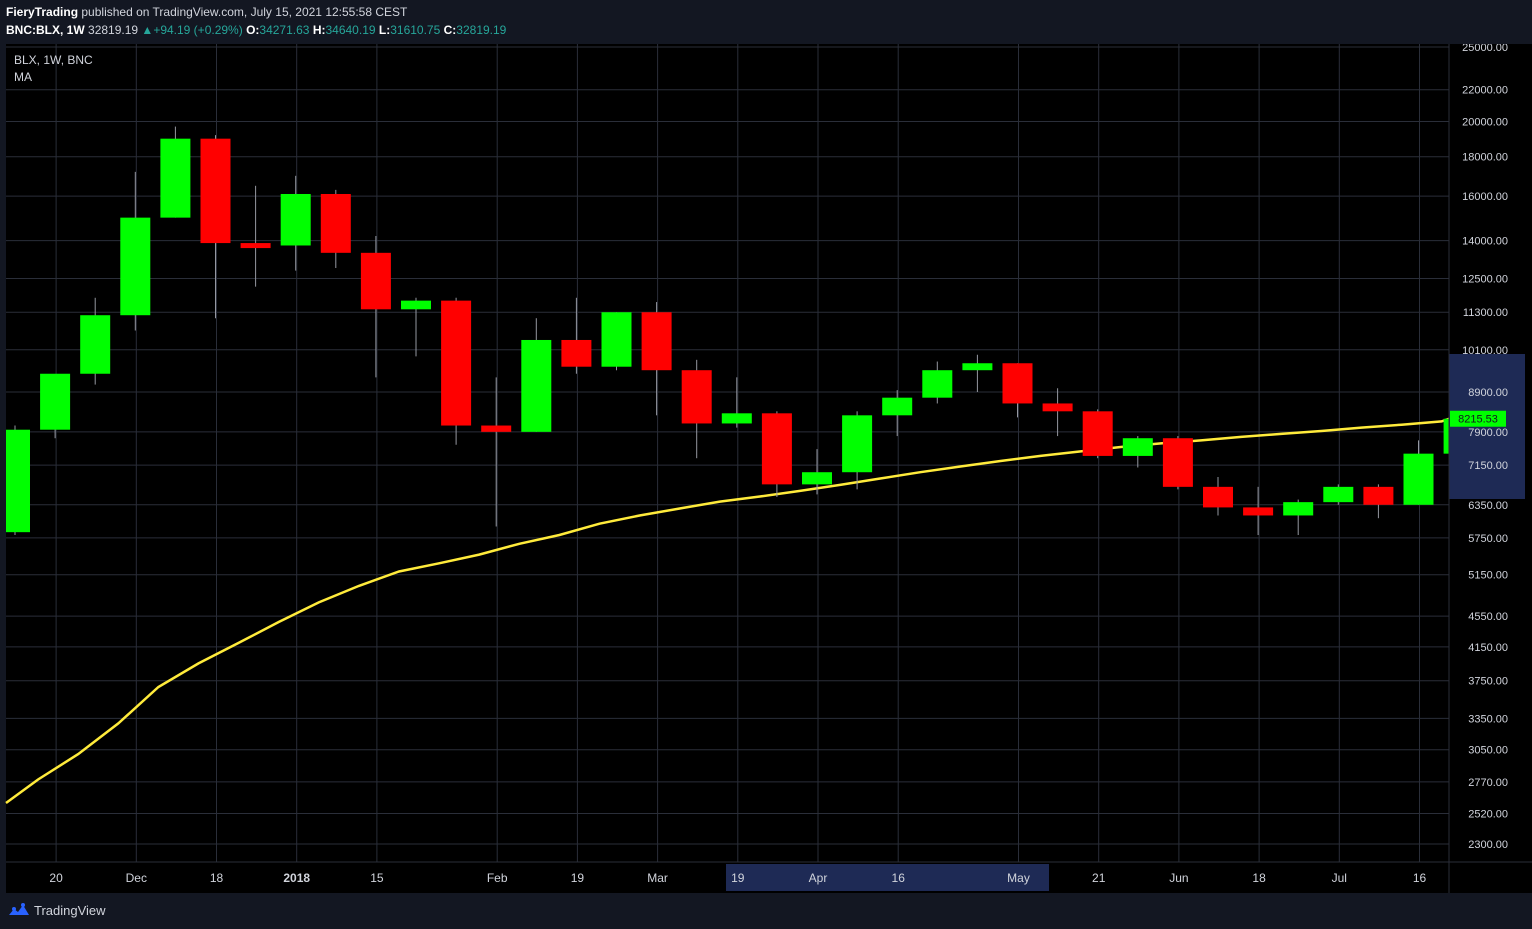  I want to click on y-tick-label: 2520.00, so click(1488, 814).